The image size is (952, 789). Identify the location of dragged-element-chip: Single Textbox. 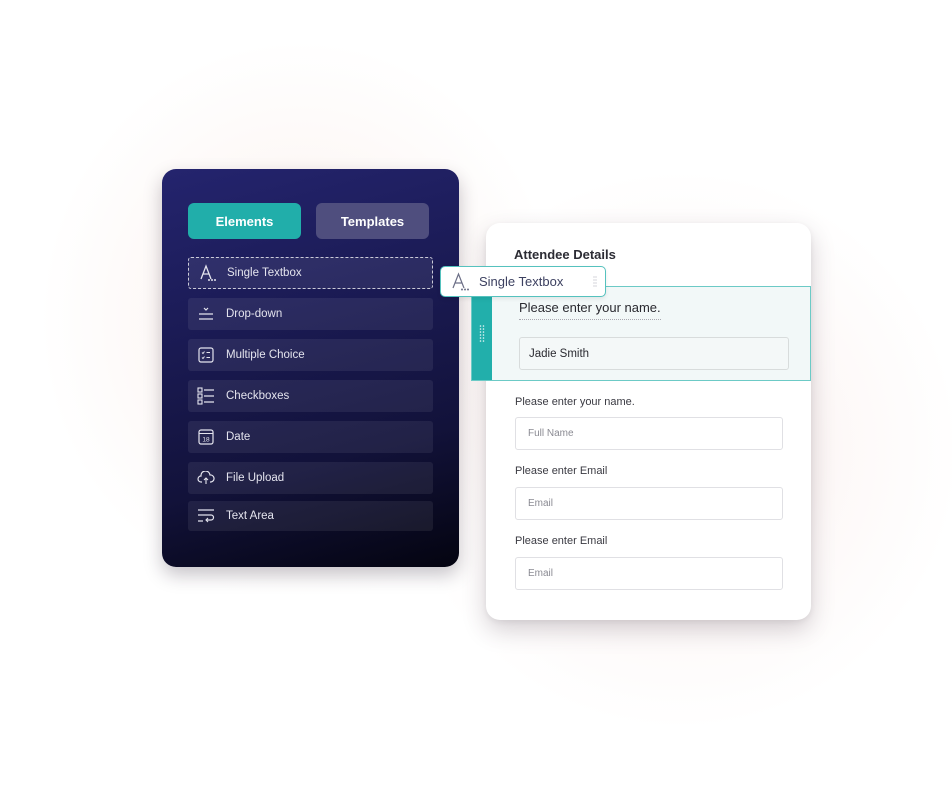
(523, 281).